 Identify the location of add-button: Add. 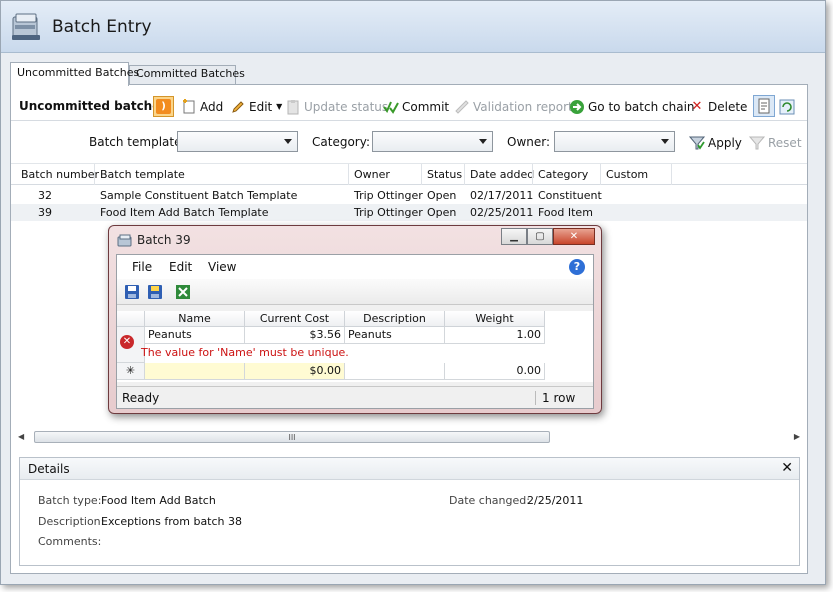
(202, 107).